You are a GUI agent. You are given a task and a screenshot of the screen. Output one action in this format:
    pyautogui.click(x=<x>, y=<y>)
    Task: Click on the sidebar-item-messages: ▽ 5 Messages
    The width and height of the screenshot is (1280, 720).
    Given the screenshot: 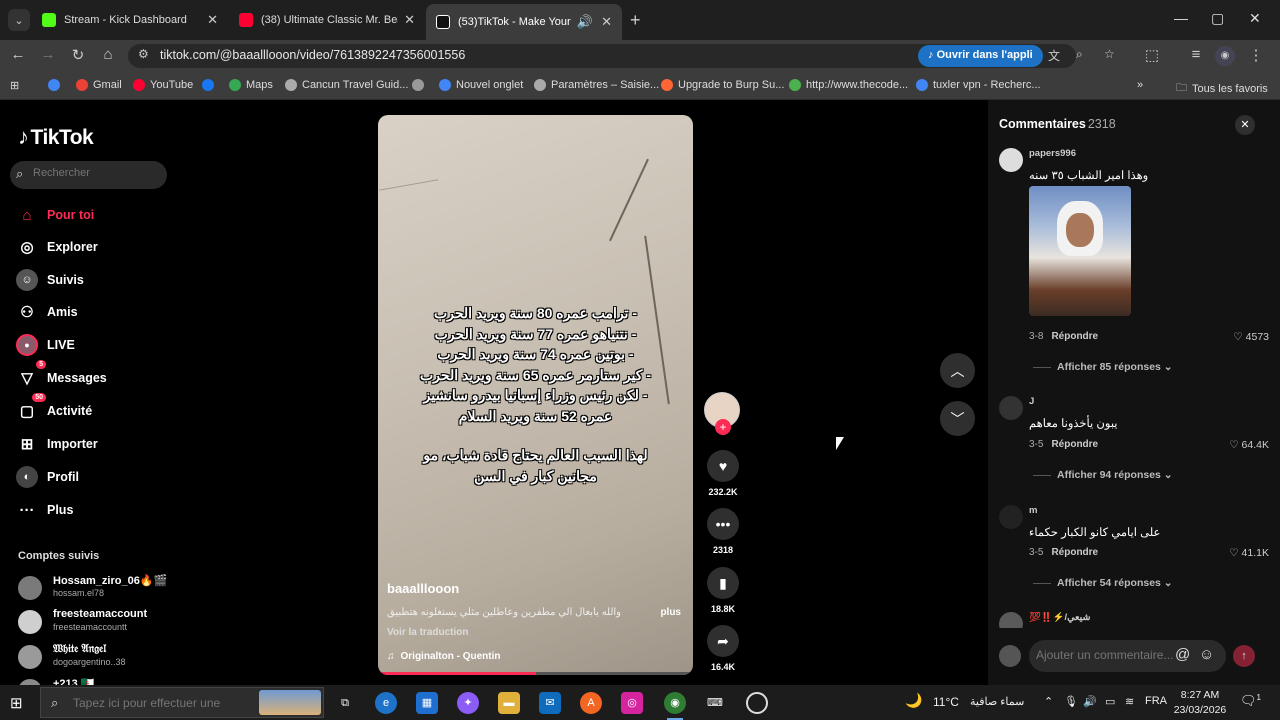 What is the action you would take?
    pyautogui.click(x=61, y=375)
    